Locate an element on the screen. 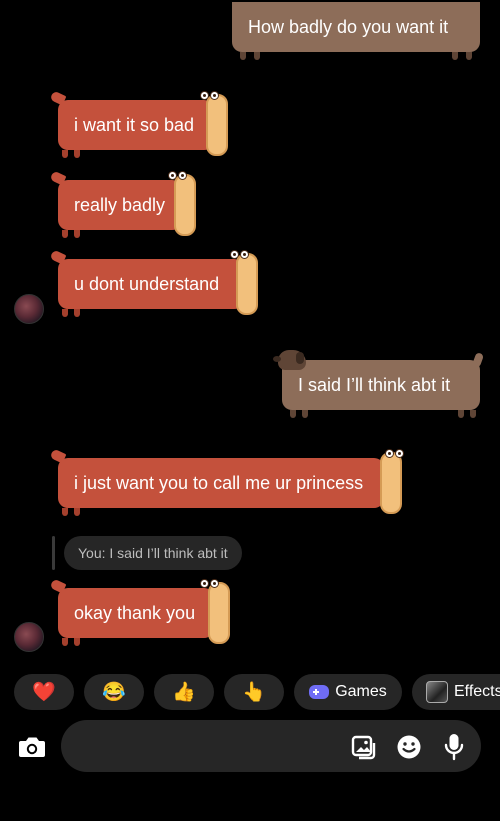 The image size is (500, 821). dog-ear is located at coordinates (300, 358).